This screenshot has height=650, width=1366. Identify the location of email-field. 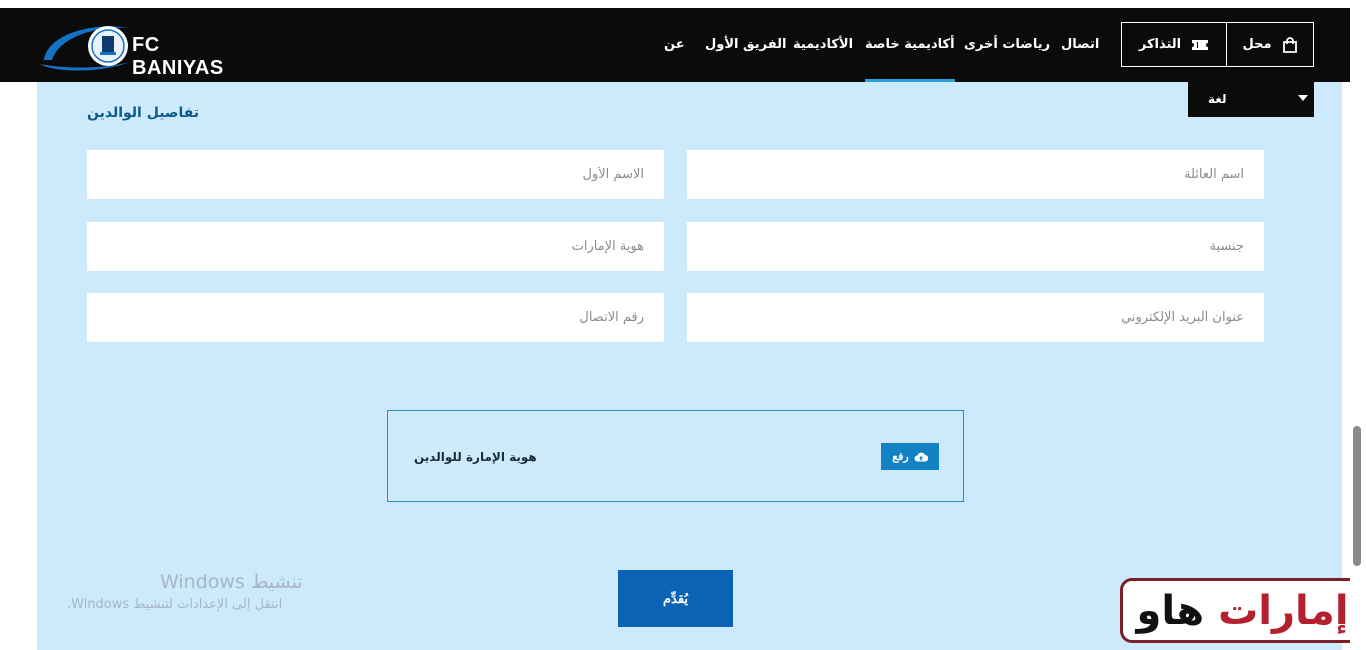
(975, 317).